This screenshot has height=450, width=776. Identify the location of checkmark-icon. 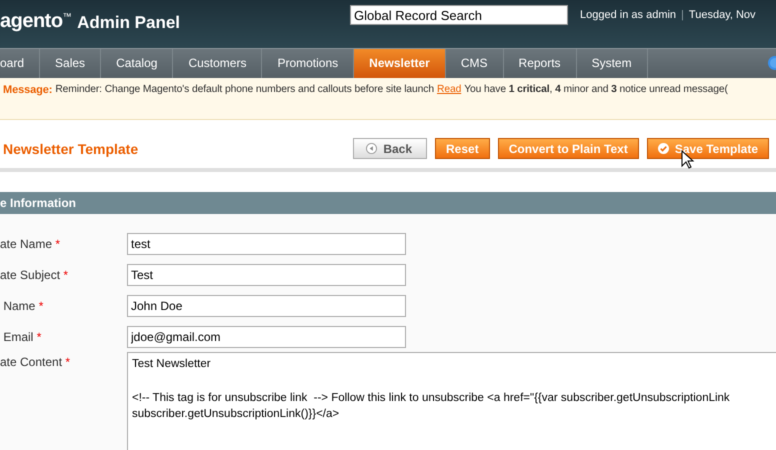
(663, 148).